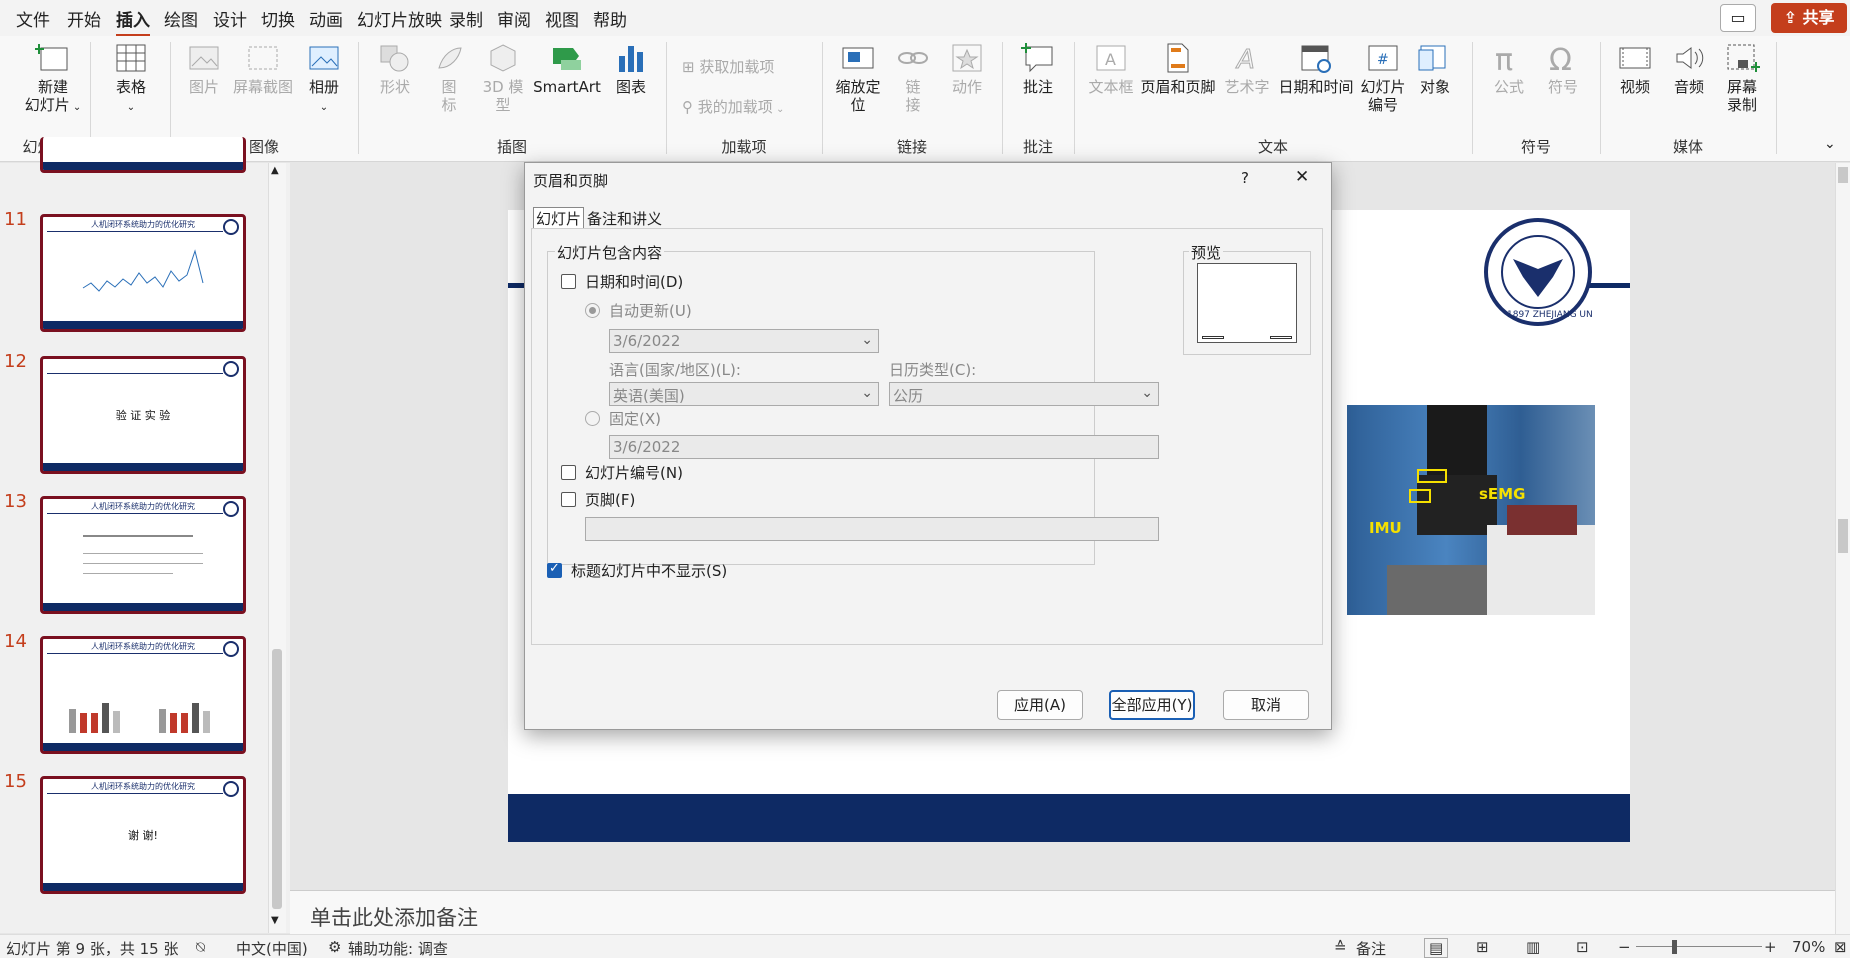 Image resolution: width=1850 pixels, height=958 pixels. What do you see at coordinates (1302, 177) in the screenshot?
I see `close-button: ✕` at bounding box center [1302, 177].